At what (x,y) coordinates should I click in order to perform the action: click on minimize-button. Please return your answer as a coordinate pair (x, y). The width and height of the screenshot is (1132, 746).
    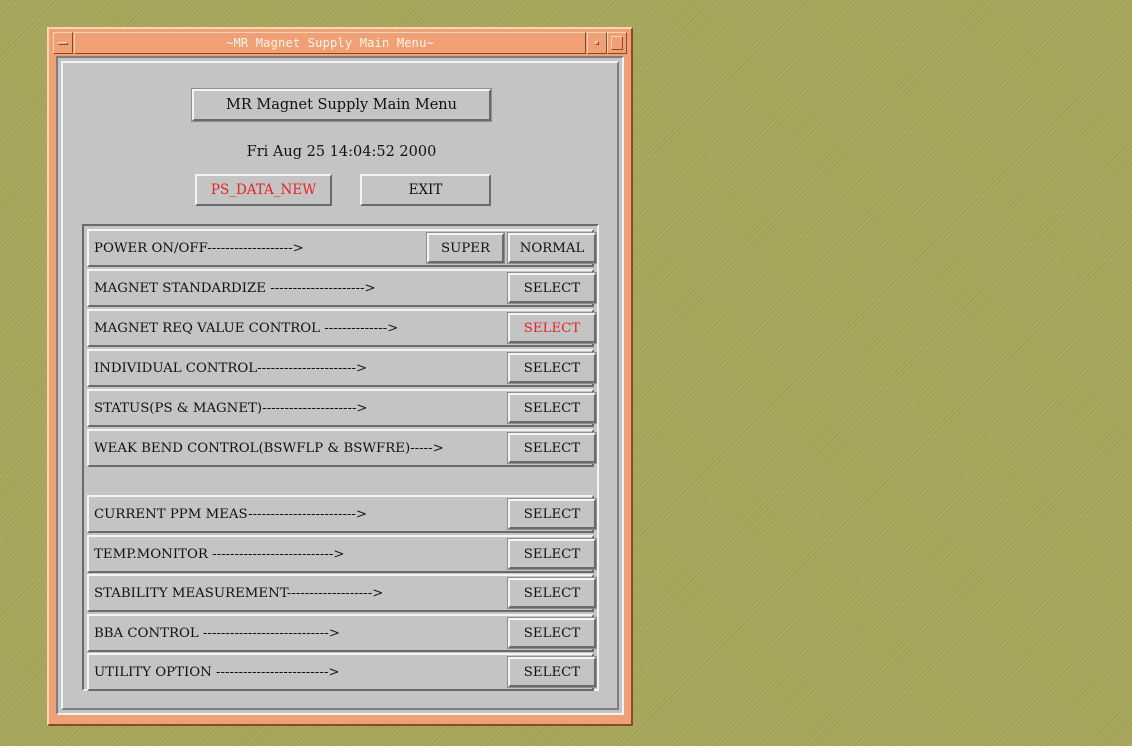
    Looking at the image, I should click on (597, 43).